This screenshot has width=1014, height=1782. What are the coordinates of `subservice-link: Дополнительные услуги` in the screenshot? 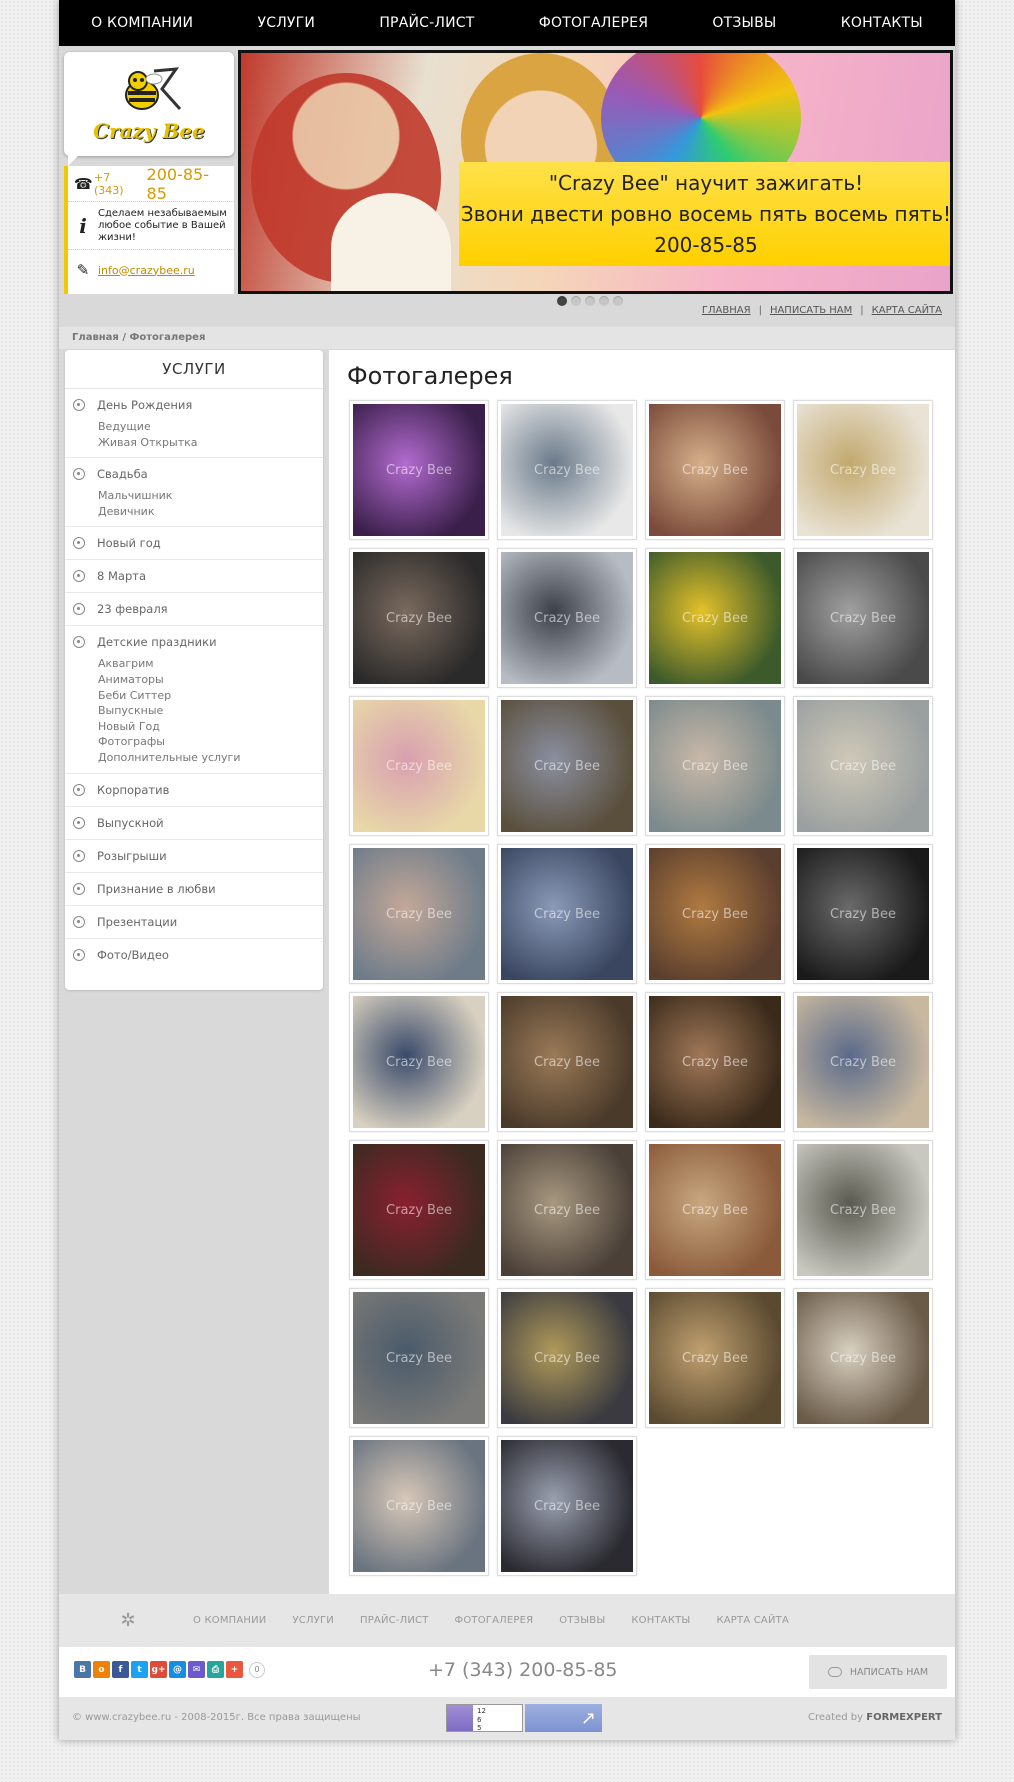 It's located at (210, 758).